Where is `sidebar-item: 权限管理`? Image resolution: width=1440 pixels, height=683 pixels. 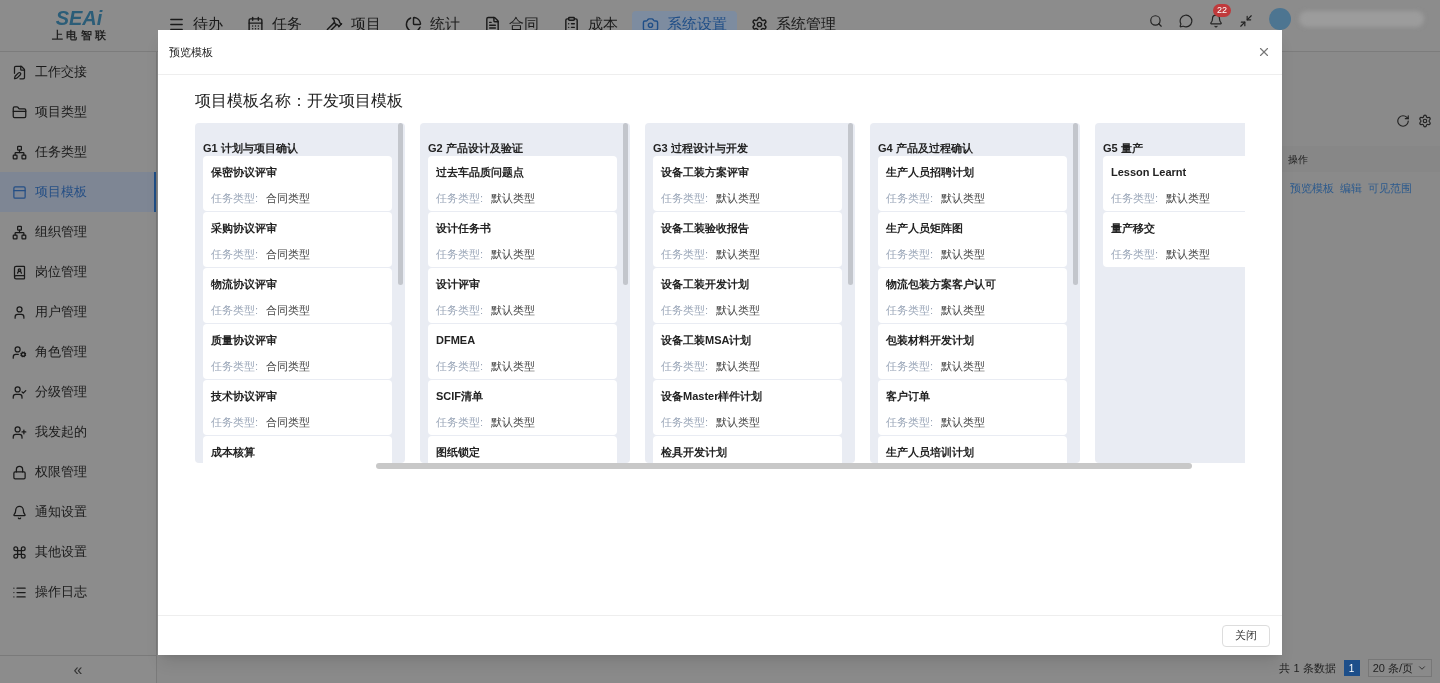 sidebar-item: 权限管理 is located at coordinates (78, 472).